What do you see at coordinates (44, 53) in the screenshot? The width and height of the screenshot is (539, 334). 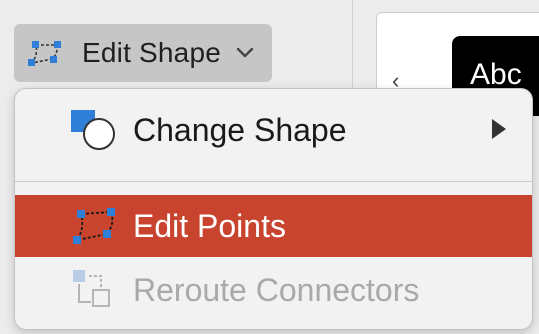 I see `edit-shape-icon` at bounding box center [44, 53].